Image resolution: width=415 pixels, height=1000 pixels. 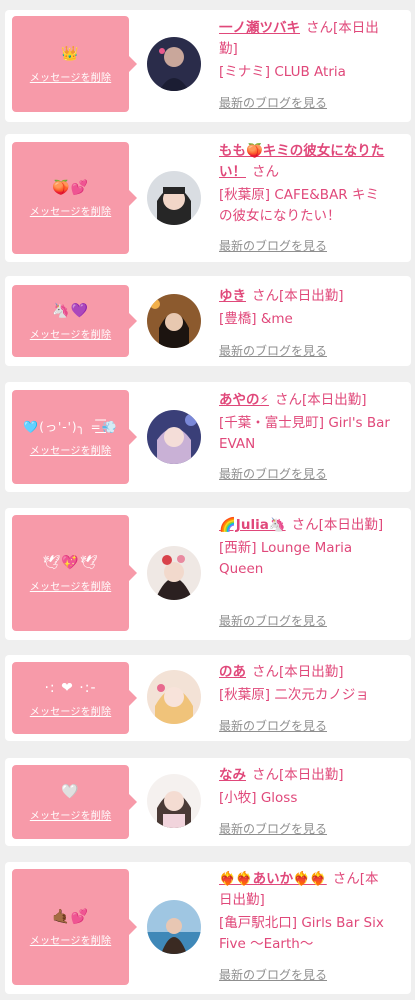 I want to click on shop-name: [豊橋] &me, so click(x=256, y=319).